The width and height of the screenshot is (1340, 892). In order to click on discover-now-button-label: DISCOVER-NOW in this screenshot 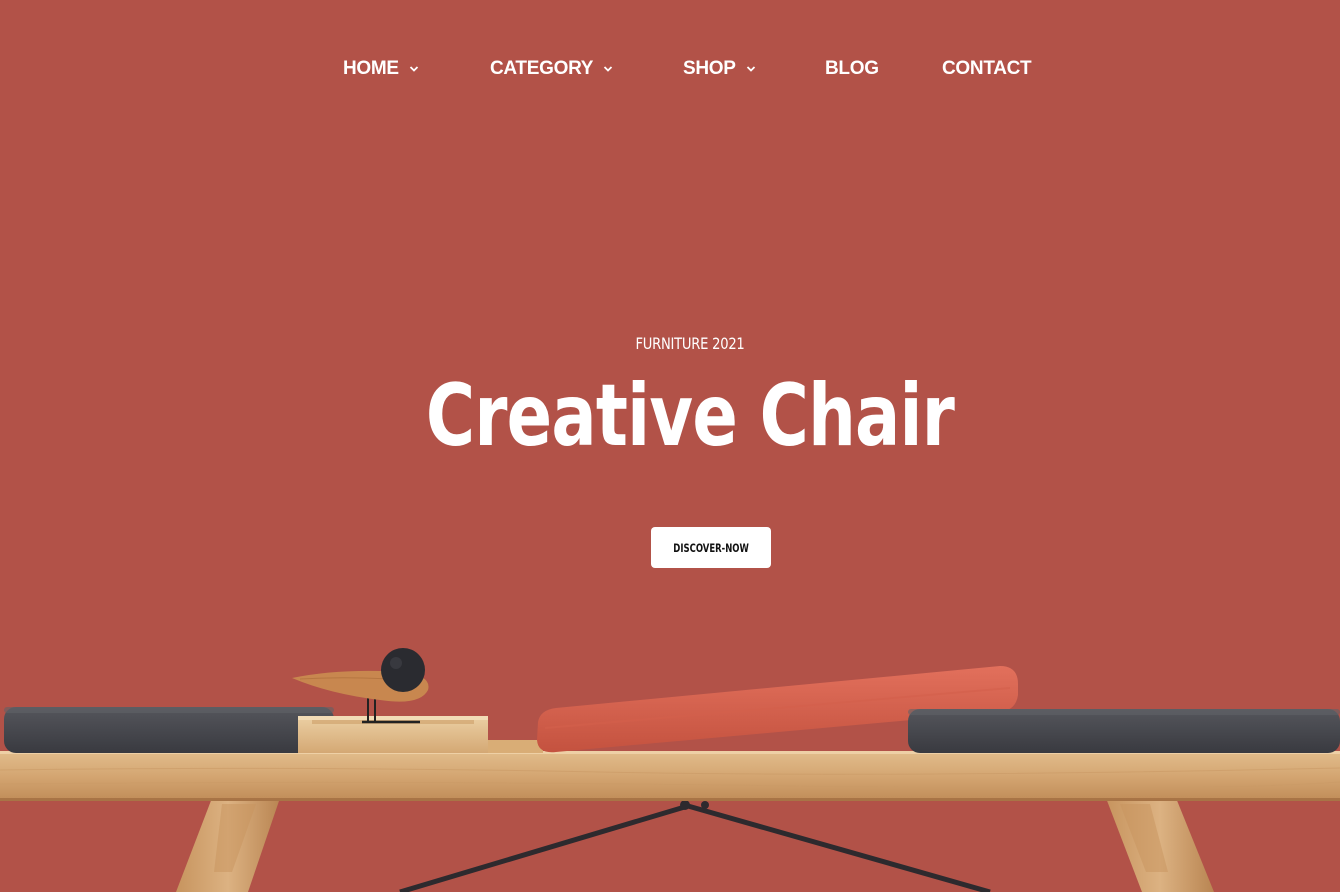, I will do `click(711, 547)`.